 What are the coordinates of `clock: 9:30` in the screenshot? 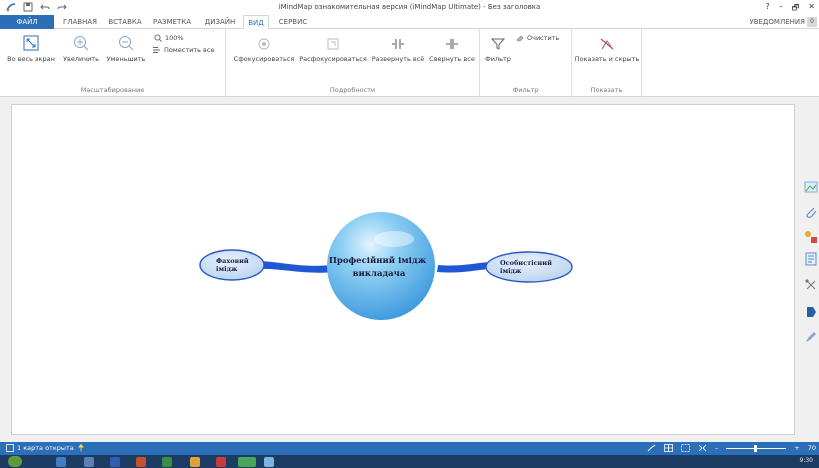 It's located at (806, 460).